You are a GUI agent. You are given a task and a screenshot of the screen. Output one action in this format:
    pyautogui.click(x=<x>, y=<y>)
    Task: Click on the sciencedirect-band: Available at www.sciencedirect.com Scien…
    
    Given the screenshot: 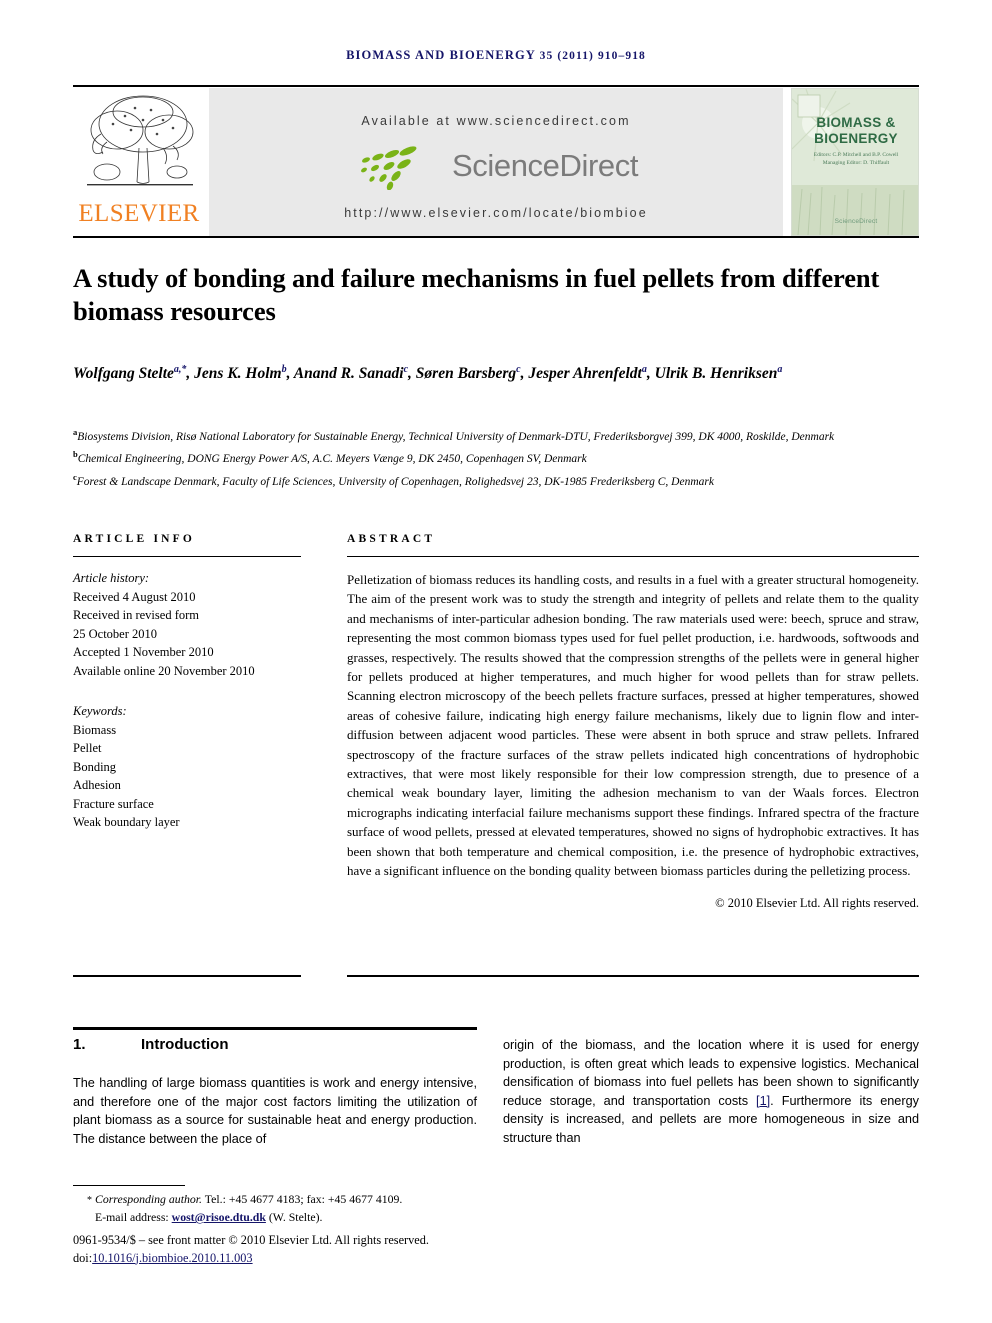 What is the action you would take?
    pyautogui.click(x=496, y=162)
    